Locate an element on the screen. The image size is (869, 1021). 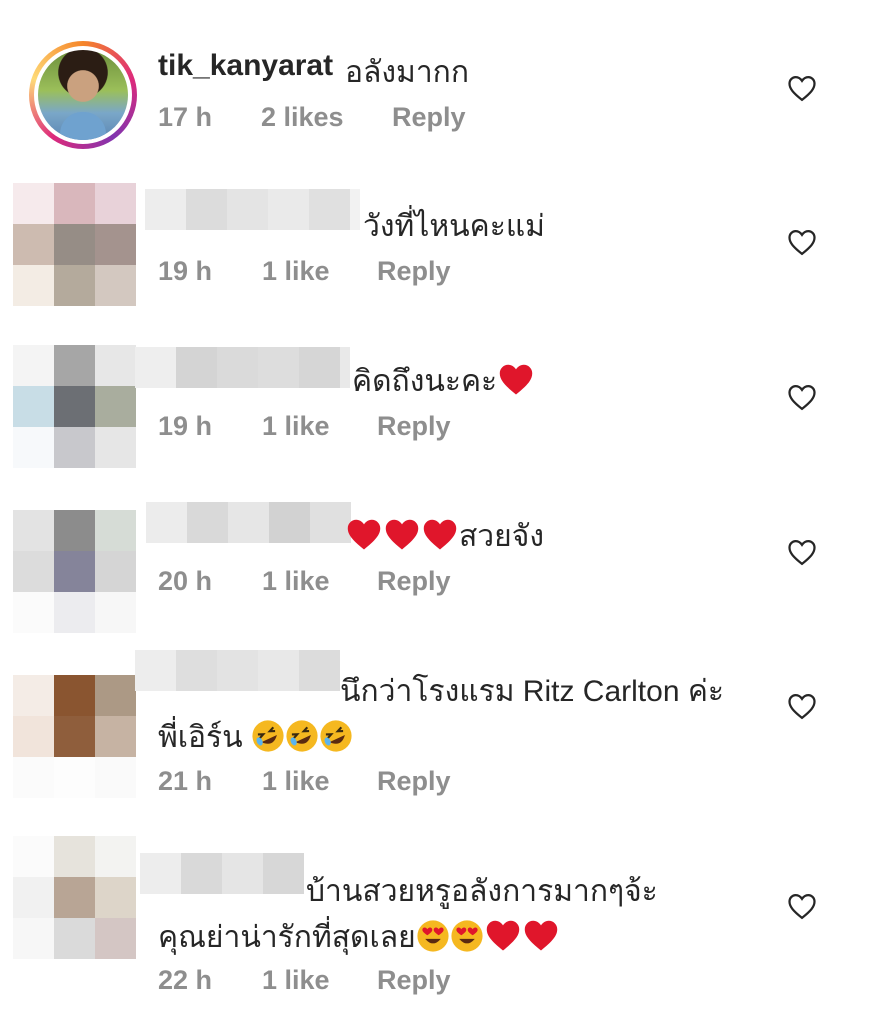
comment-username: tik_kanyarat is located at coordinates (245, 66).